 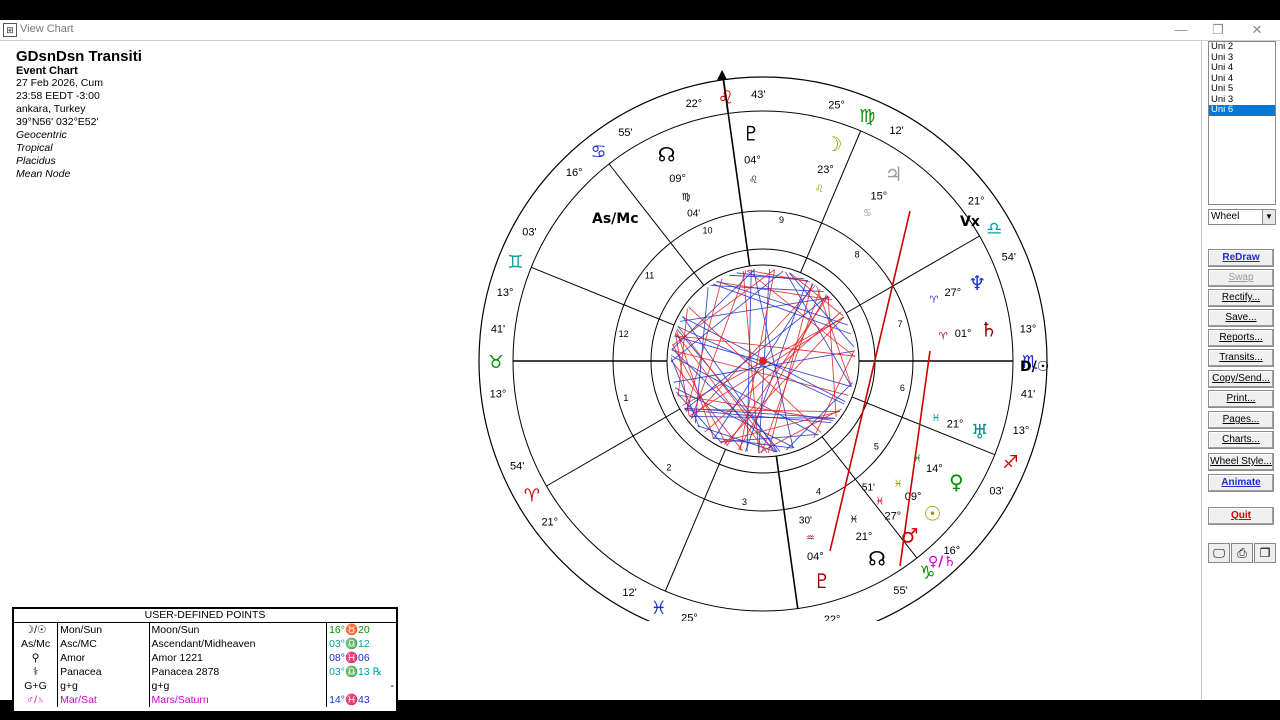 I want to click on udp-sym: ☽/☉, so click(x=36, y=630).